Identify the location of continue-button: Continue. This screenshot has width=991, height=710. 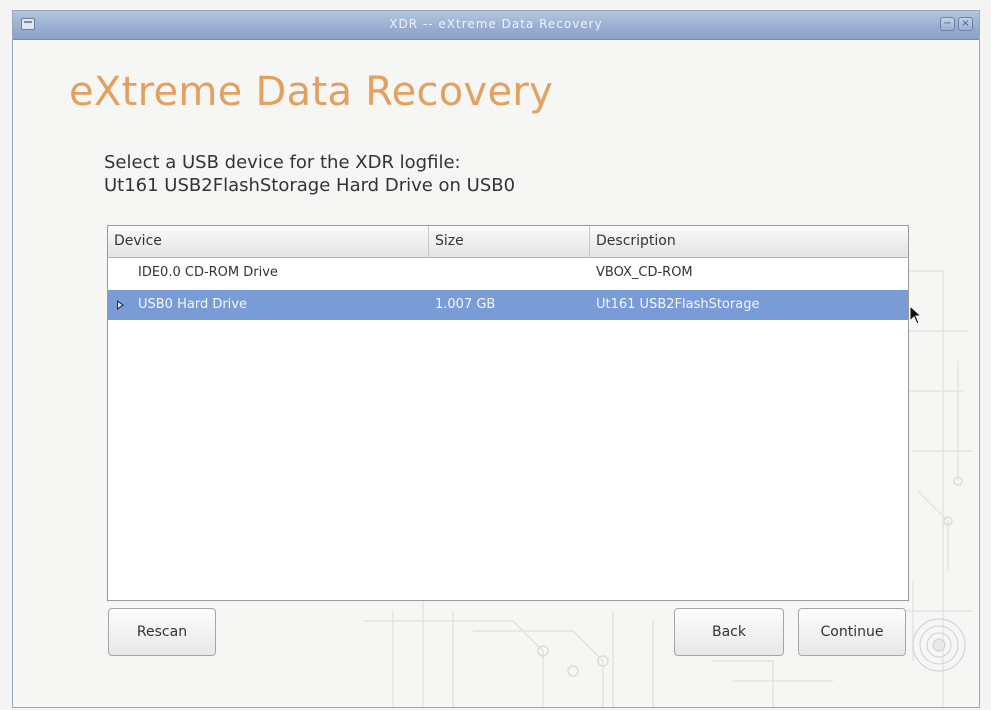
(852, 632).